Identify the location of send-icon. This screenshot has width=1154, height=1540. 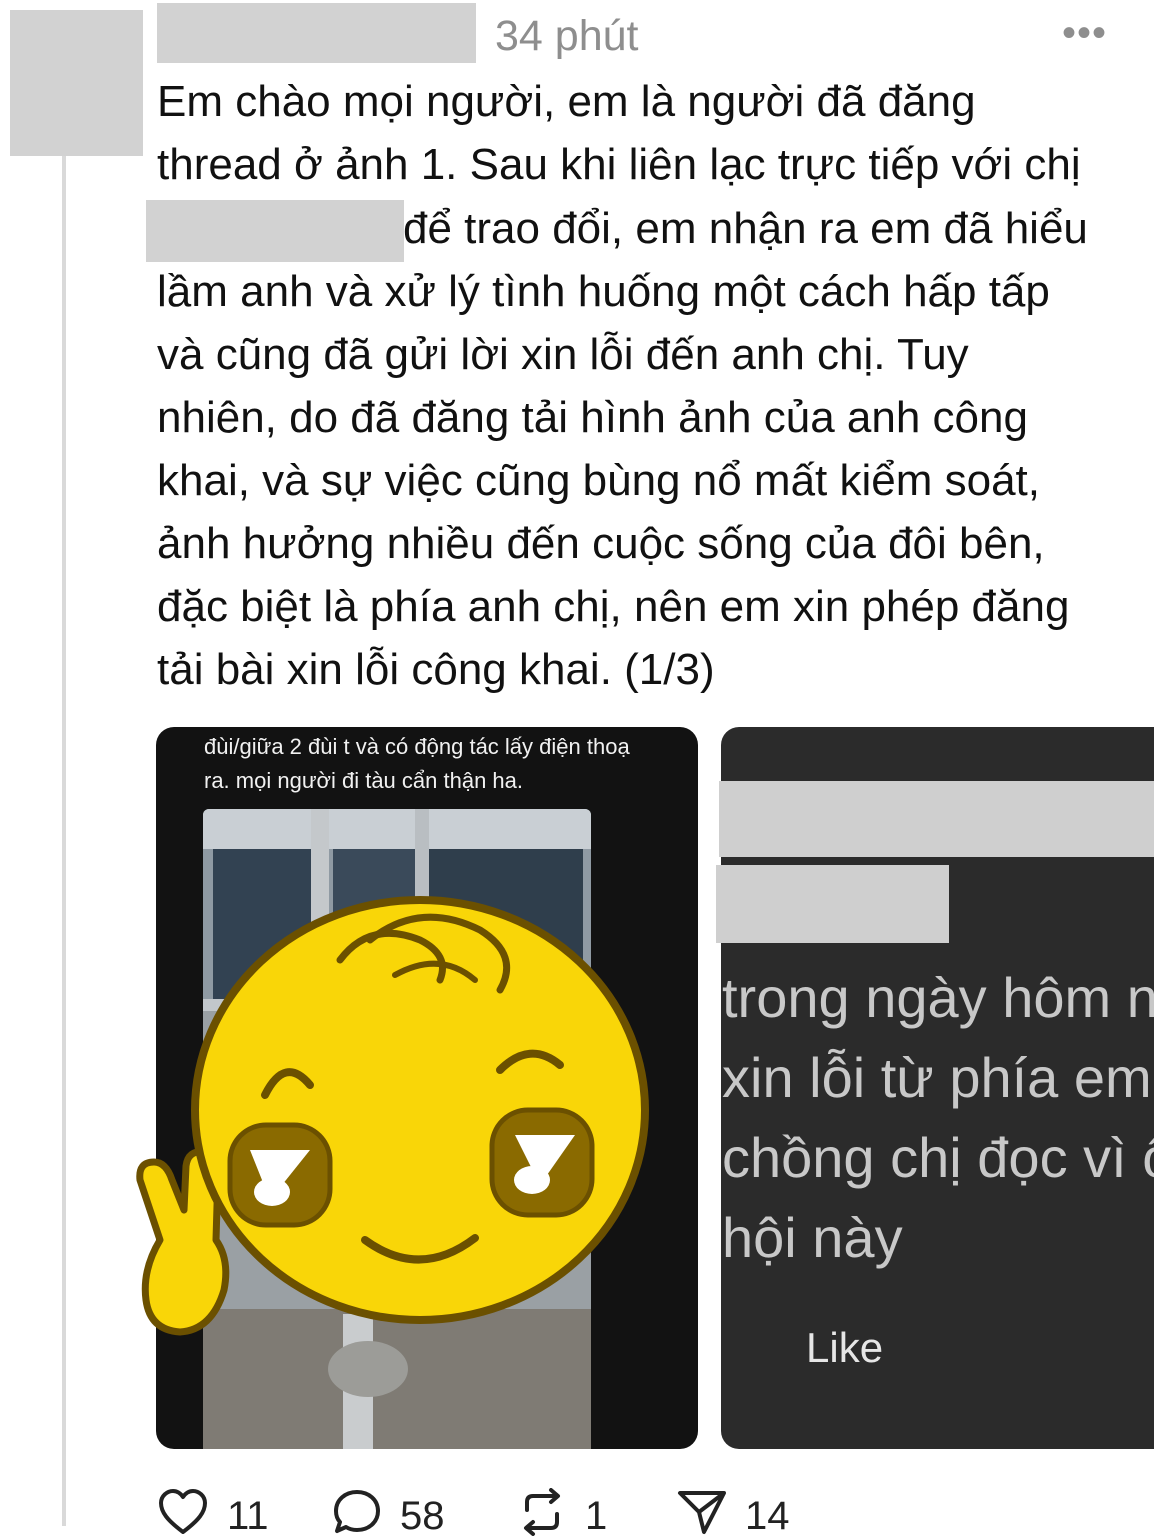
(702, 1512).